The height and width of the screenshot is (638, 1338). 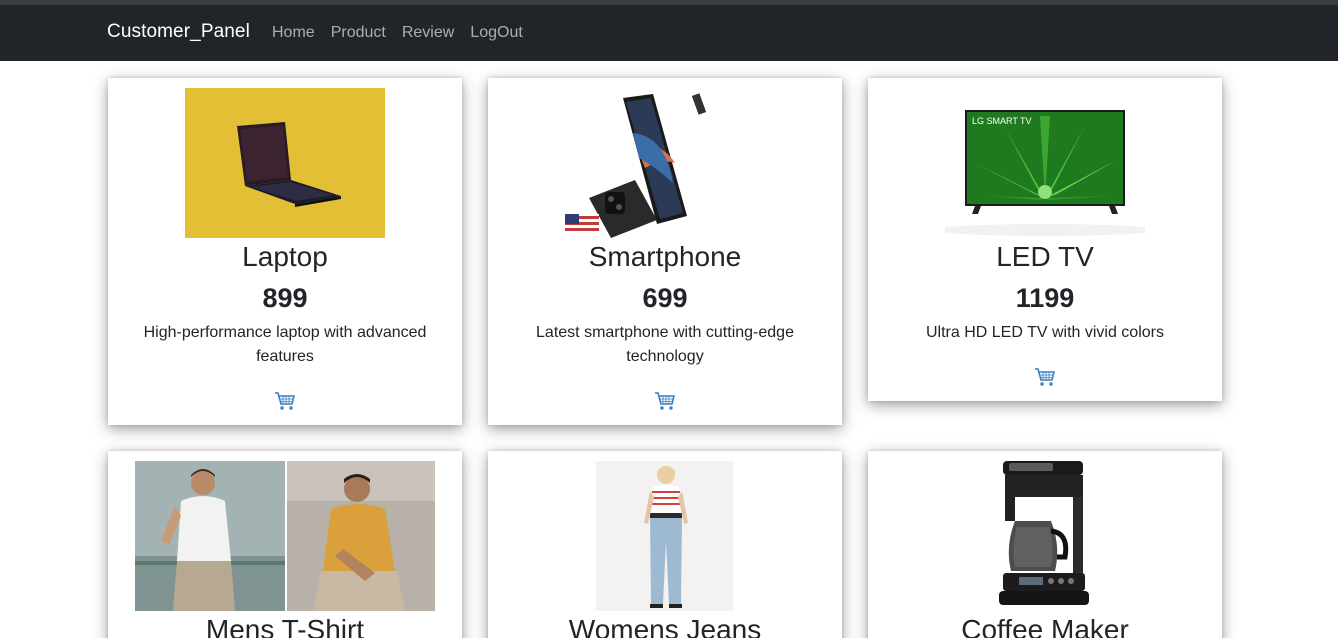 I want to click on nav-links: Home Product Review LogOut, so click(x=397, y=33).